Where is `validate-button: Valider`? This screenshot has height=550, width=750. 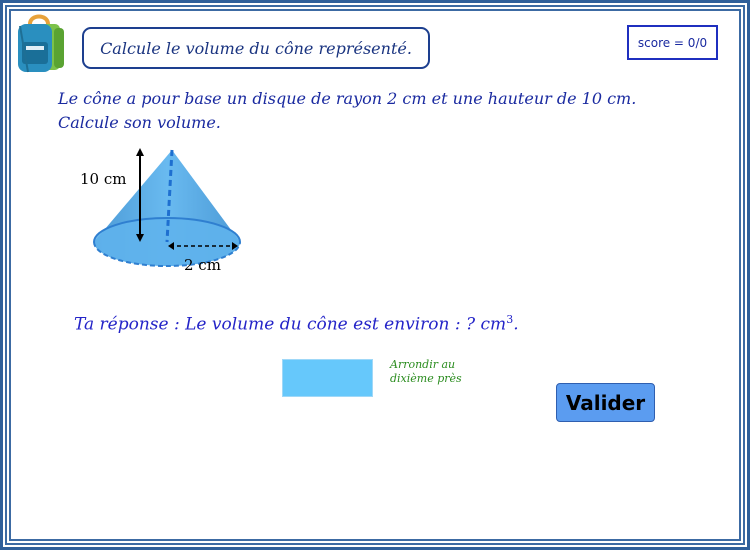
validate-button: Valider is located at coordinates (605, 402).